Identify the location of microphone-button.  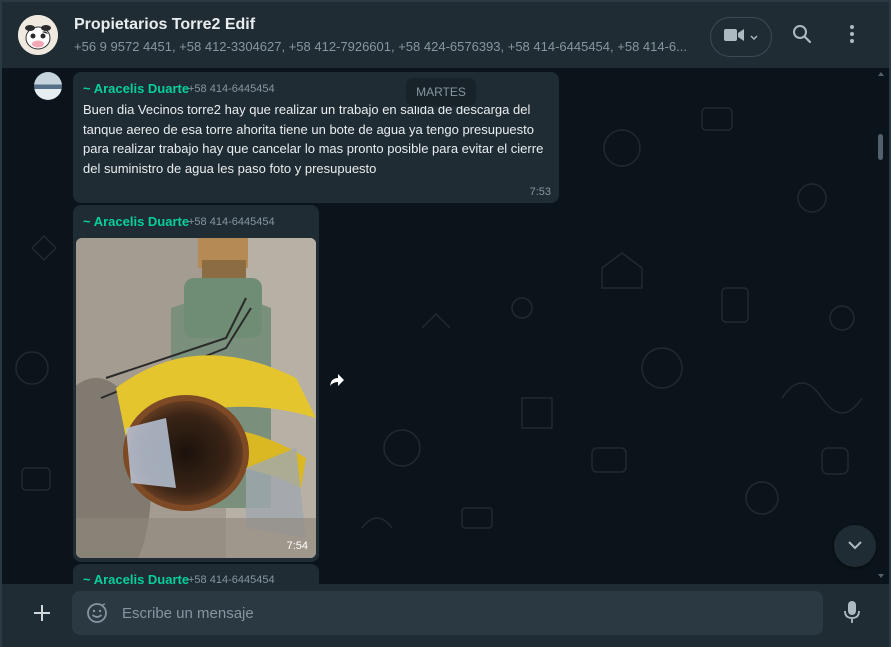
(852, 614).